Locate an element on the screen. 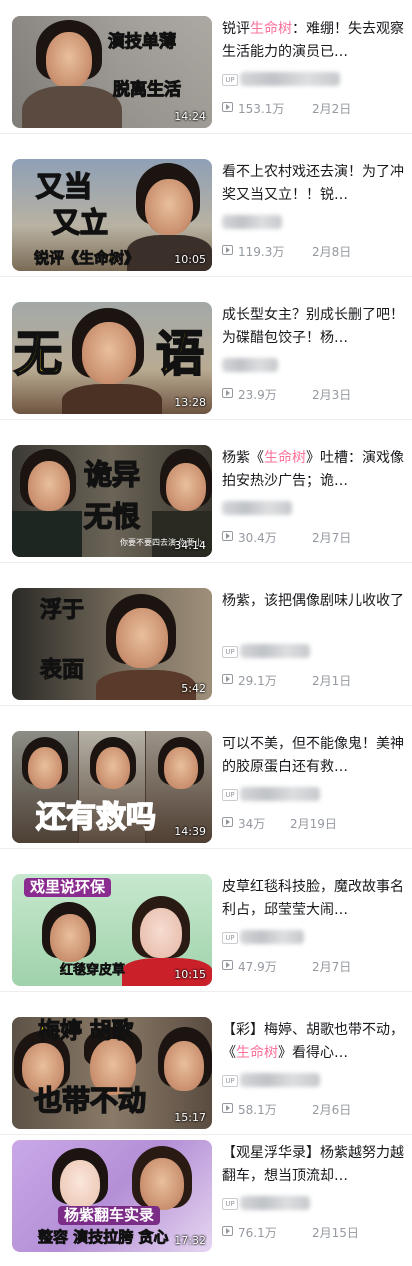 The height and width of the screenshot is (1266, 412). video-title: 杨紫，该把偶像剧味儿收收了 is located at coordinates (313, 601).